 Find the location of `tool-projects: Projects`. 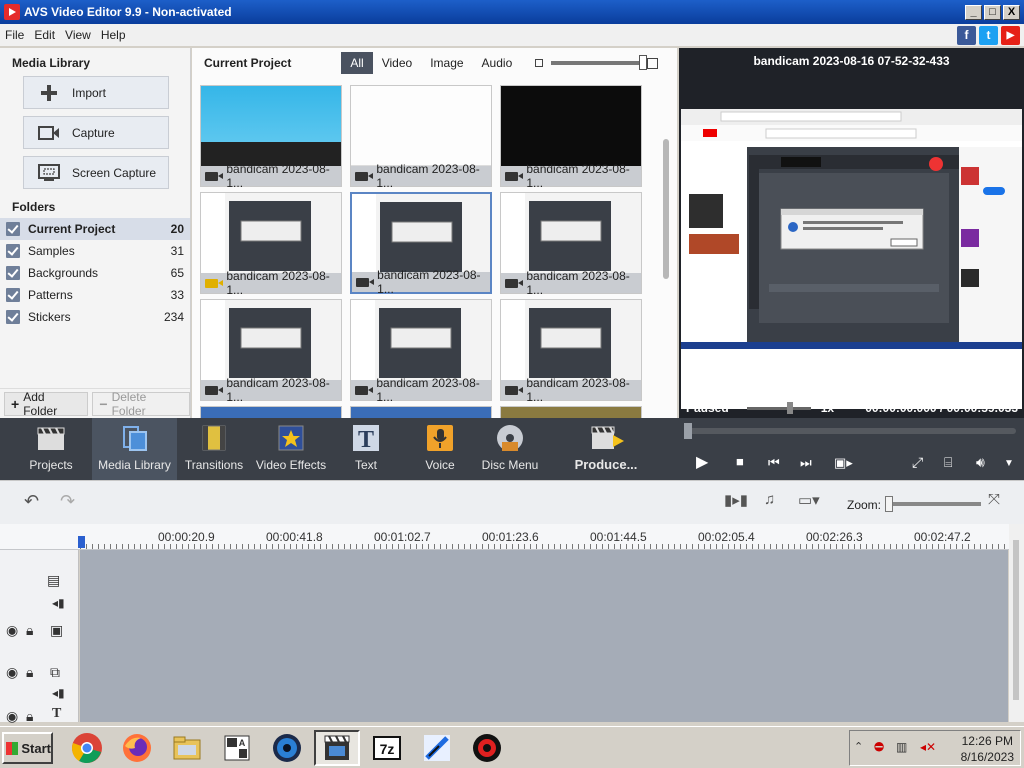

tool-projects: Projects is located at coordinates (51, 449).